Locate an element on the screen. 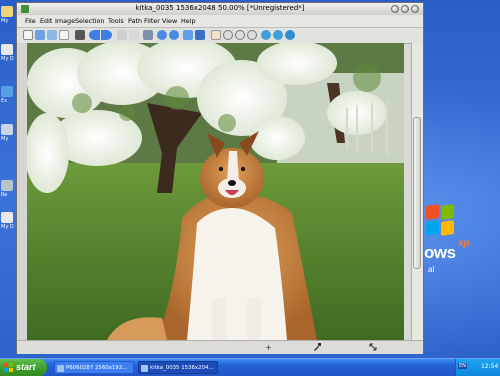 The height and width of the screenshot is (376, 500). language-indicator: EN is located at coordinates (462, 366).